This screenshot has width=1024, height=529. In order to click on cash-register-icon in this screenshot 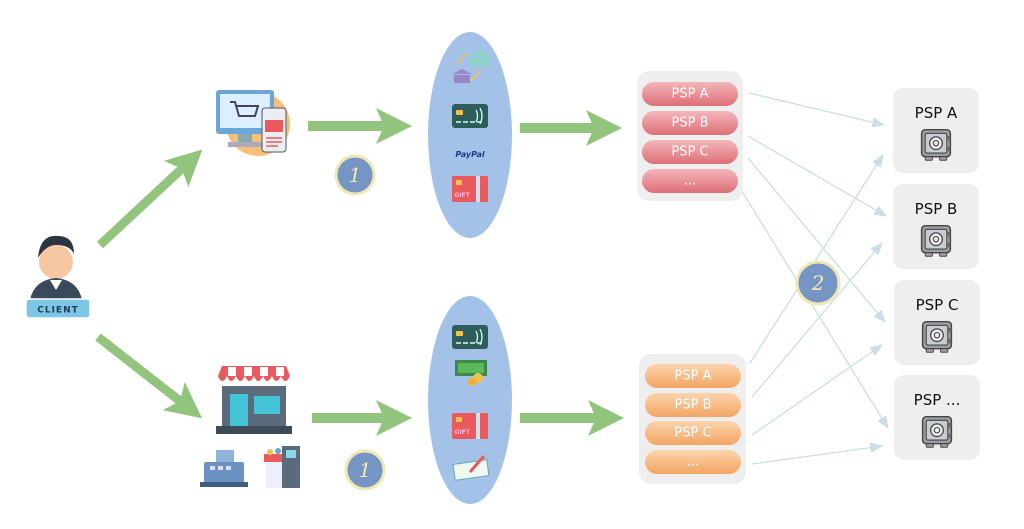, I will do `click(224, 468)`.